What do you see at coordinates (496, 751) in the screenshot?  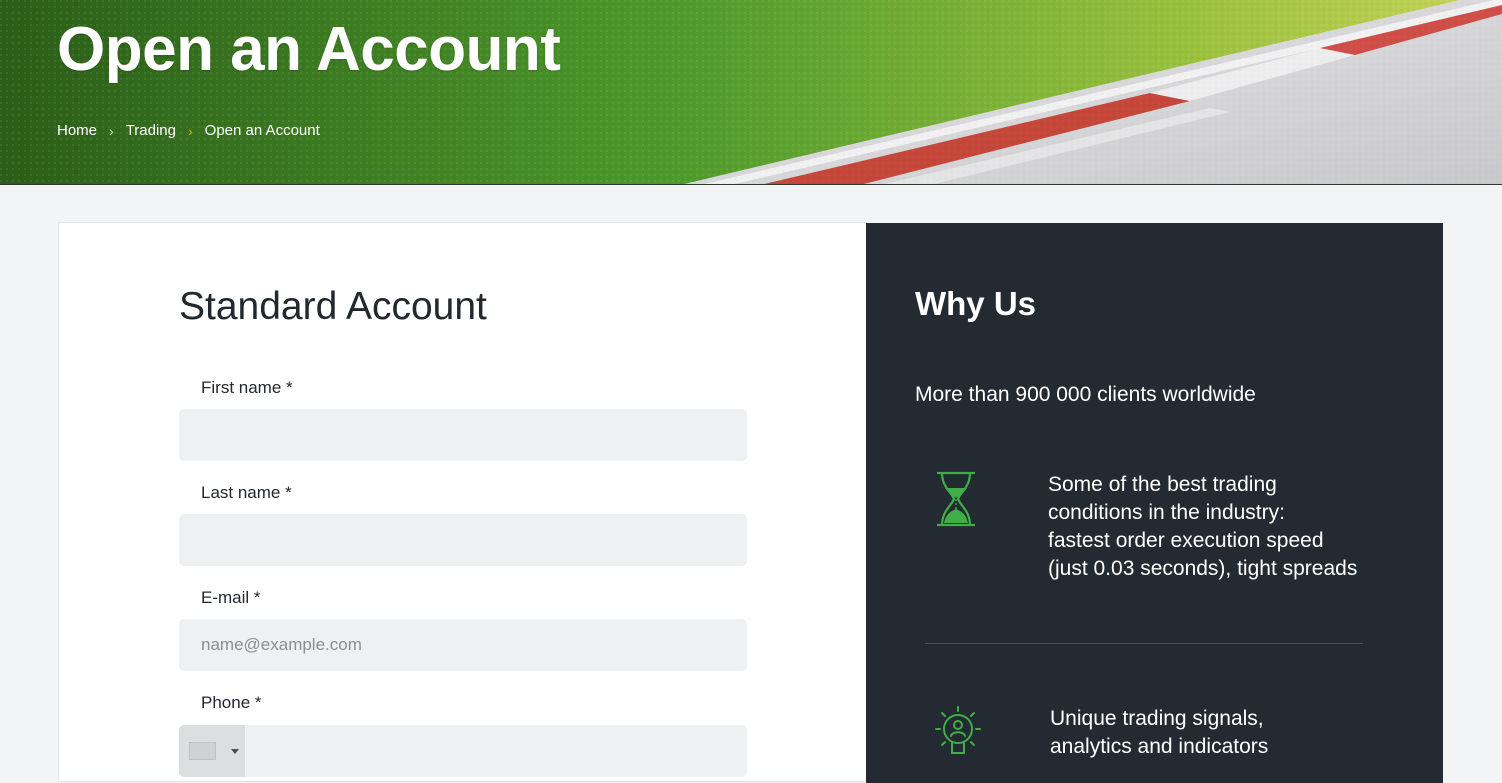 I see `phone-input` at bounding box center [496, 751].